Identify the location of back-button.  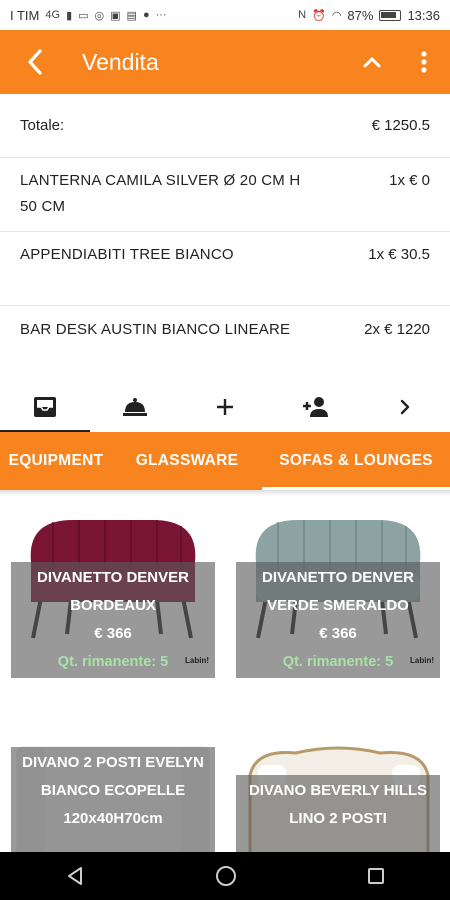
(35, 62).